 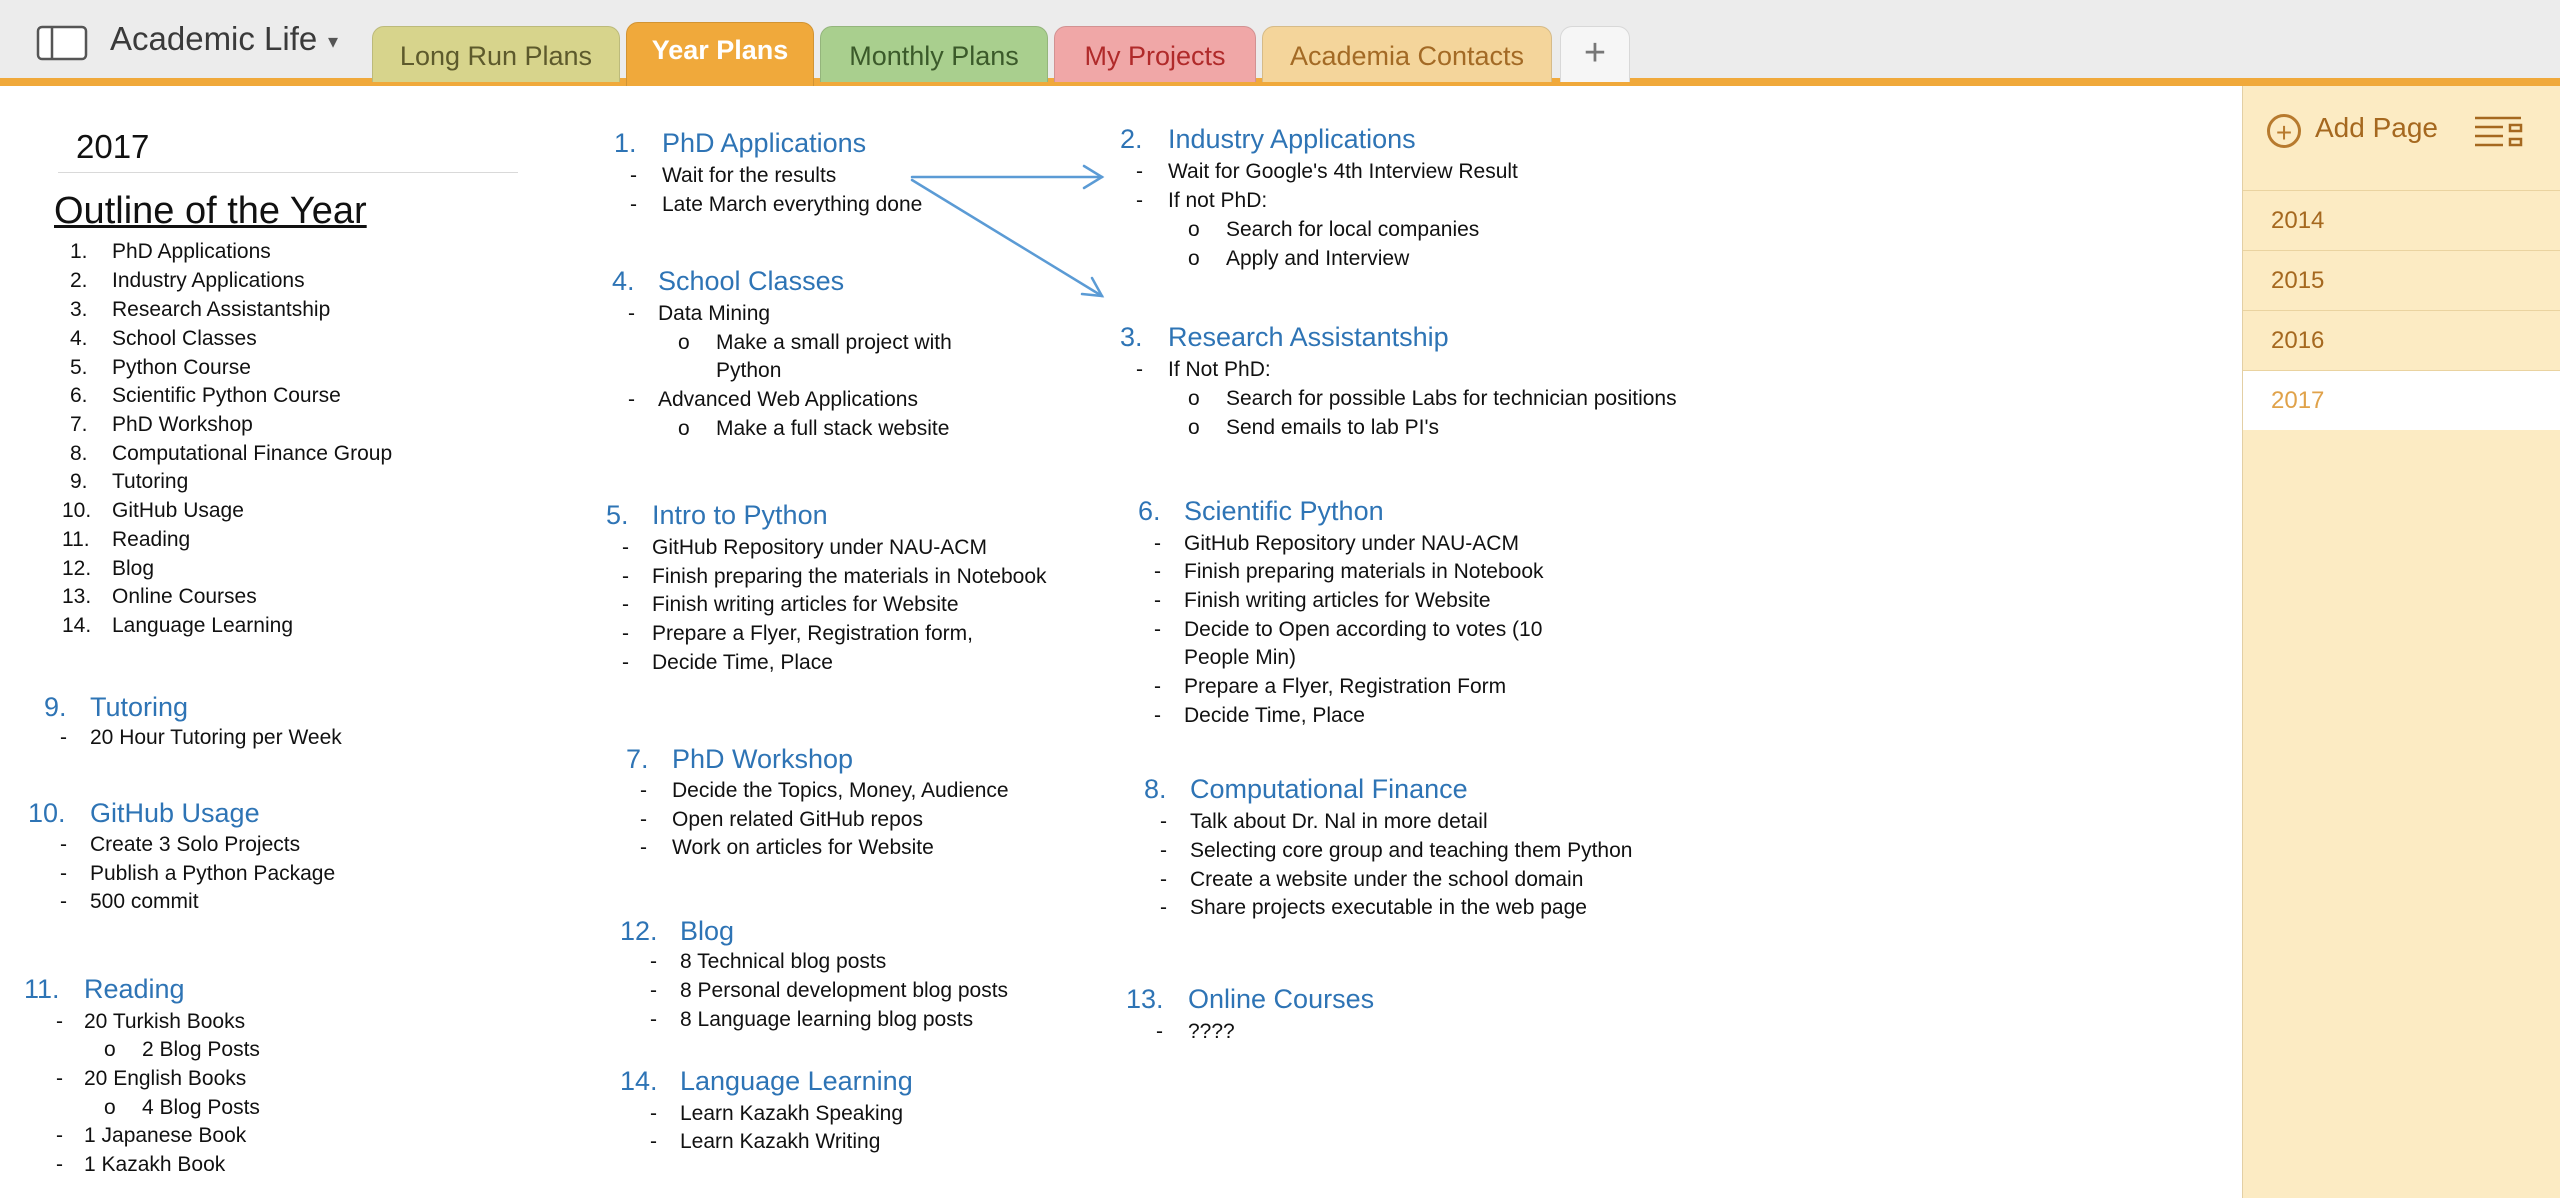 I want to click on bullet-item: If Not PhD:, so click(x=1219, y=370).